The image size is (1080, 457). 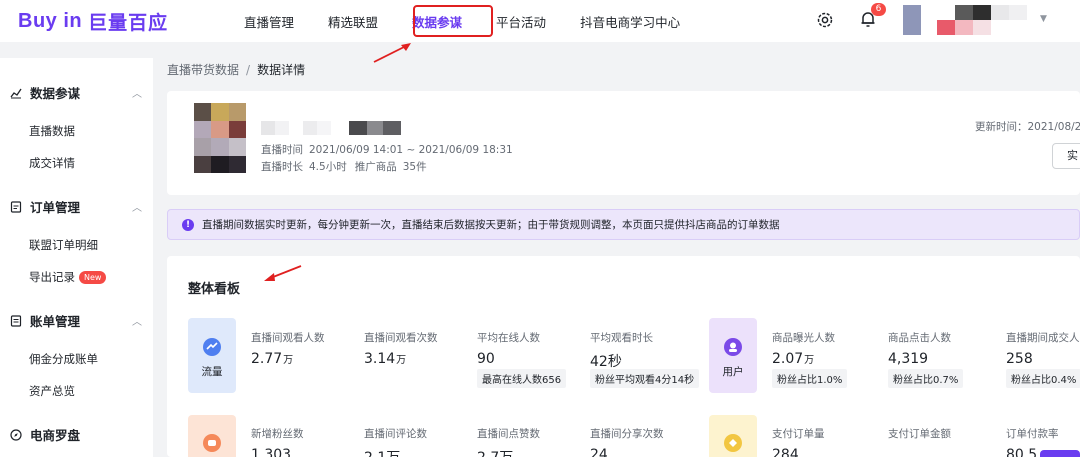 What do you see at coordinates (912, 20) in the screenshot?
I see `avatar` at bounding box center [912, 20].